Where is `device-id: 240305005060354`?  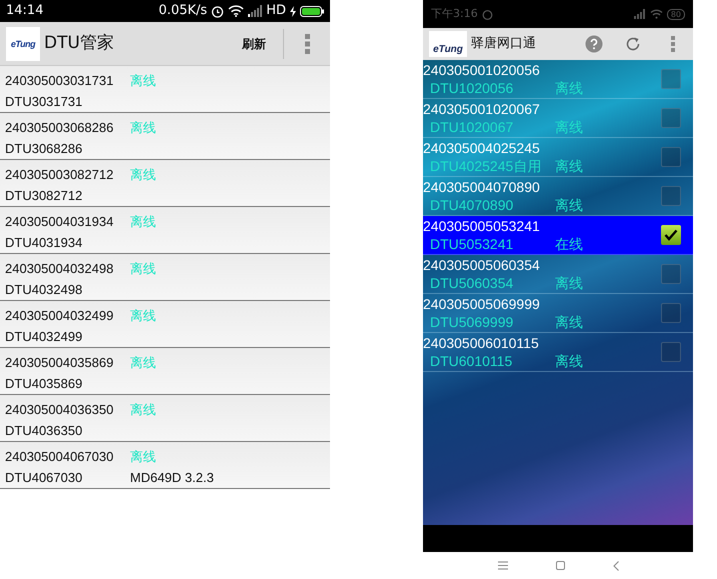 device-id: 240305005060354 is located at coordinates (482, 265).